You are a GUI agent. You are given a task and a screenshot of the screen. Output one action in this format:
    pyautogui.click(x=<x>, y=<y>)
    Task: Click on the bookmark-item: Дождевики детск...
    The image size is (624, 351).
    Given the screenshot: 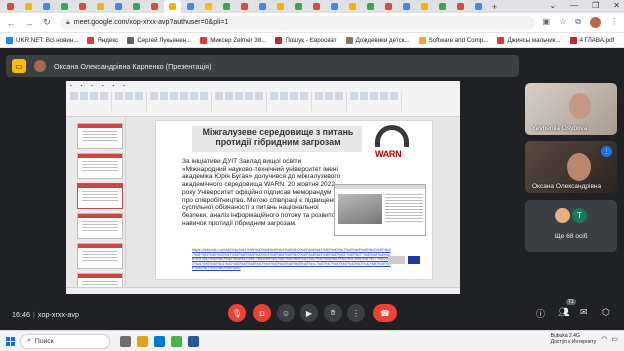 What is the action you would take?
    pyautogui.click(x=377, y=40)
    